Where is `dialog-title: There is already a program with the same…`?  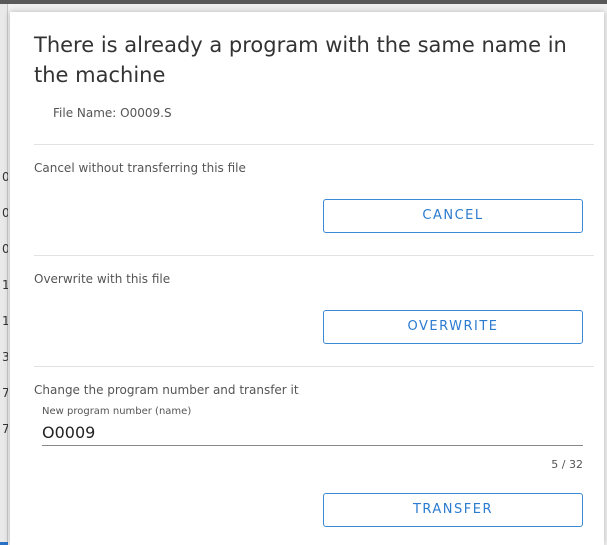
dialog-title: There is already a program with the same… is located at coordinates (300, 60).